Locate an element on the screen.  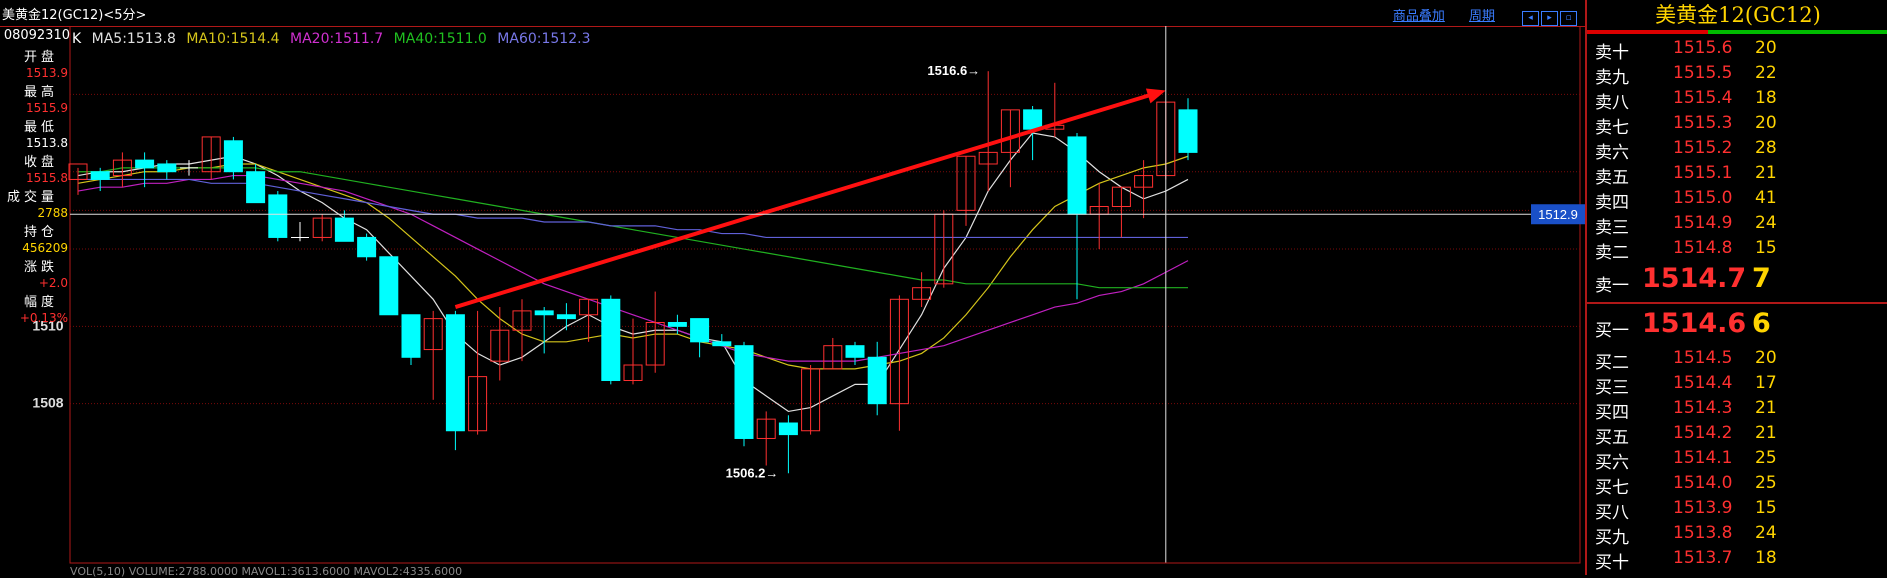
ask-level: 卖五 1515.1 21 is located at coordinates (1737, 175).